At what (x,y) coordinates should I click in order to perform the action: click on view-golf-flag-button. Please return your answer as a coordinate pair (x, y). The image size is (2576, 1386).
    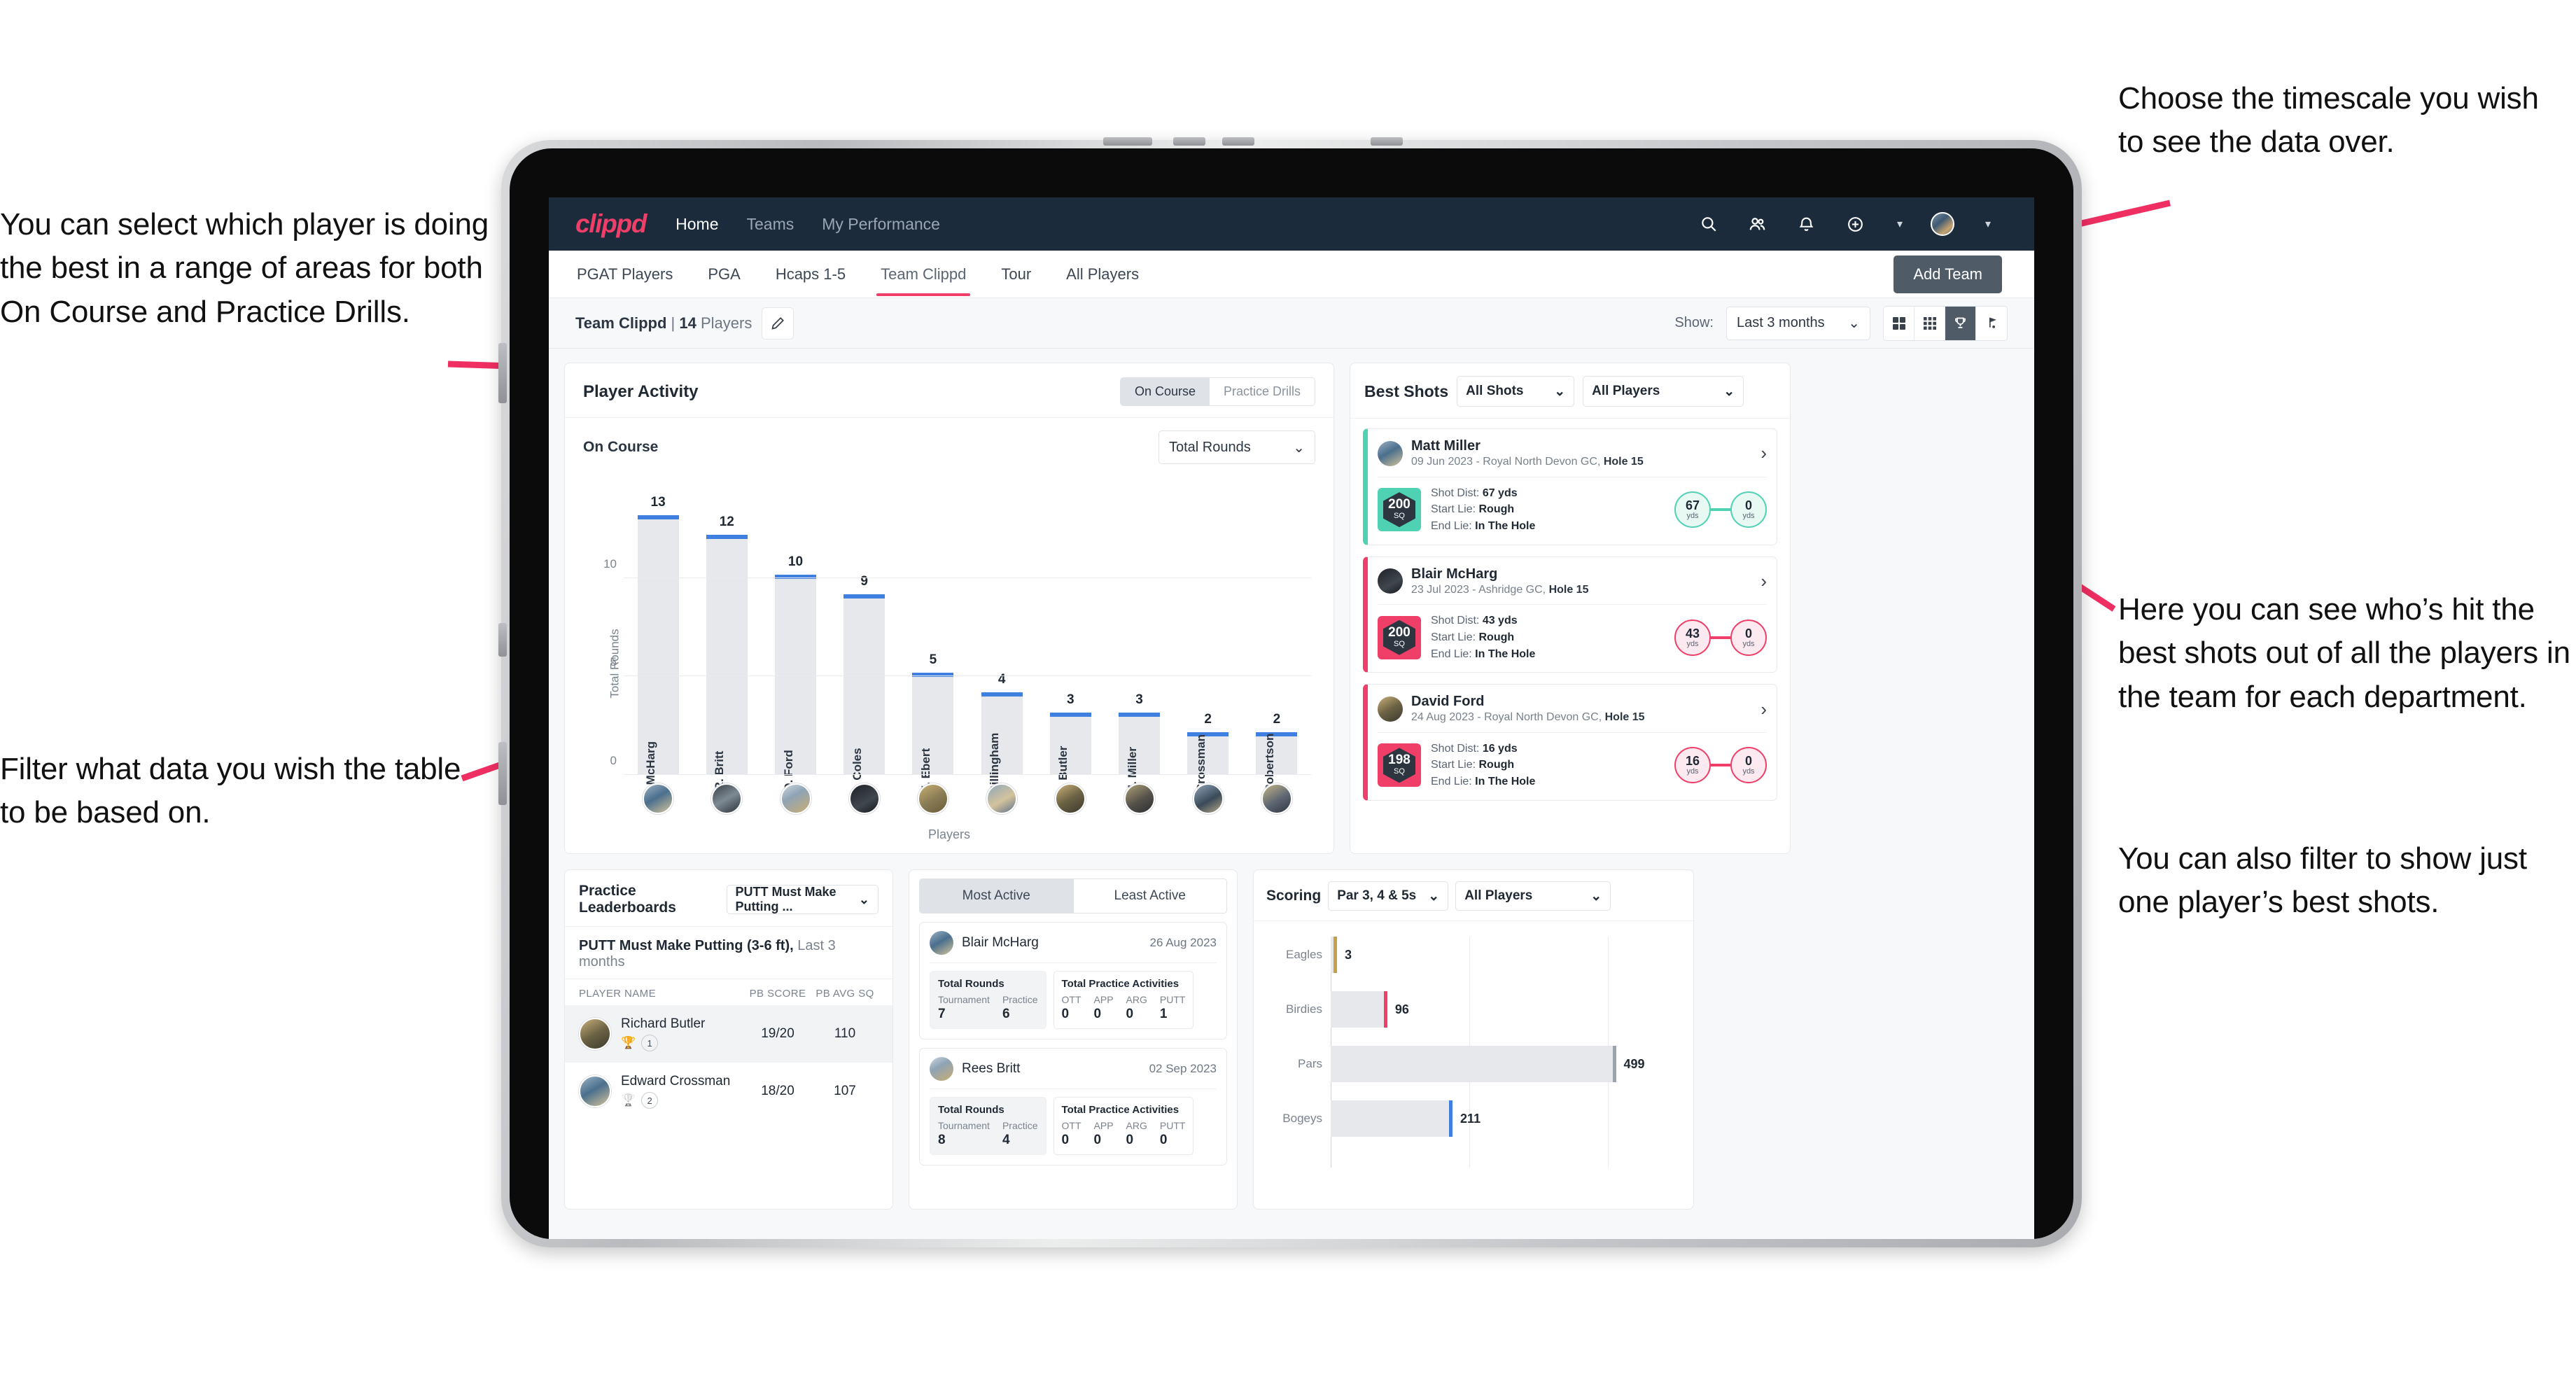
    Looking at the image, I should click on (1991, 323).